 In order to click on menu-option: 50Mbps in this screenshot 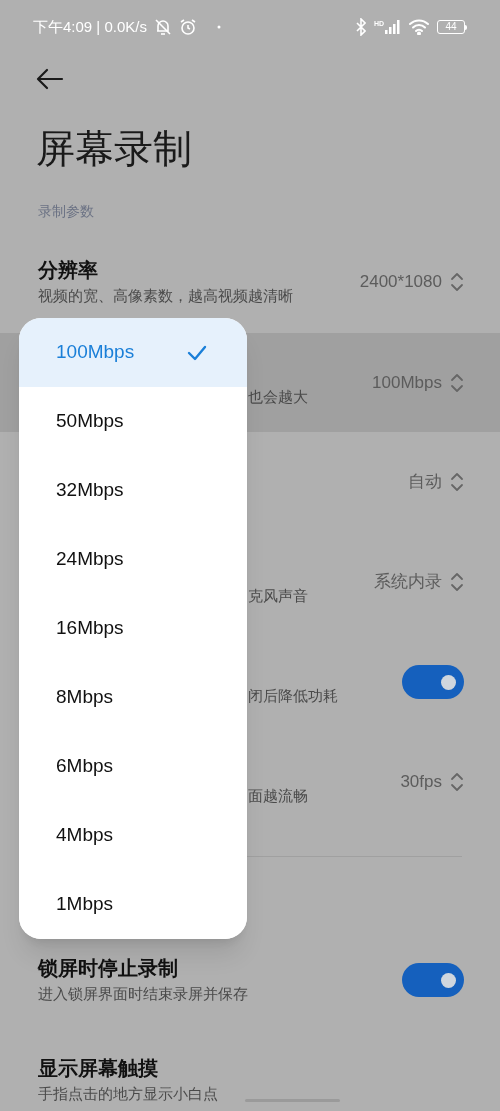, I will do `click(133, 421)`.